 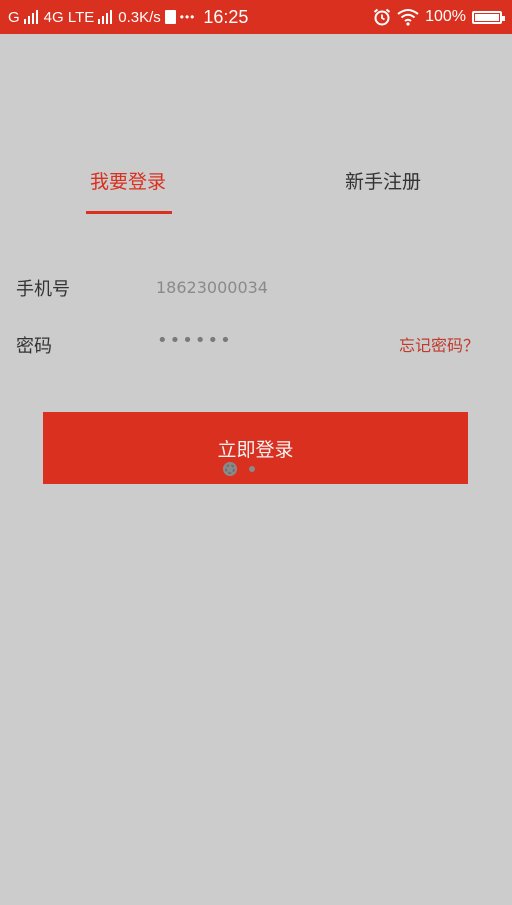 What do you see at coordinates (256, 190) in the screenshot?
I see `auth-tabs: 我要登录 新手注册` at bounding box center [256, 190].